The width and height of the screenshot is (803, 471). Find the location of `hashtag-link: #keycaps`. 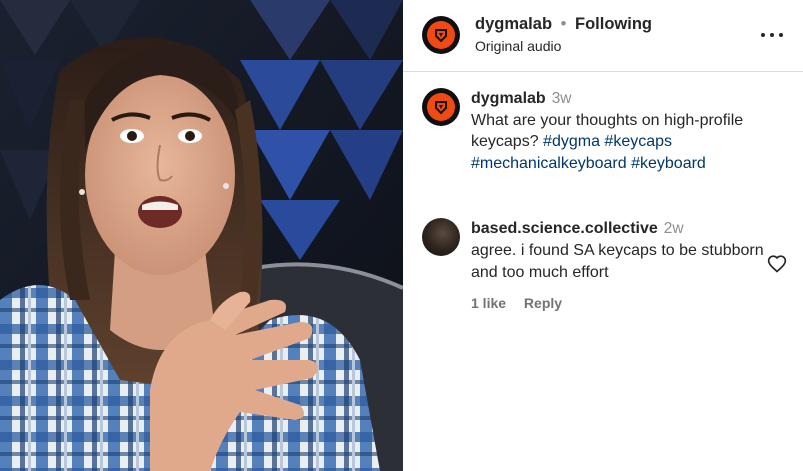

hashtag-link: #keycaps is located at coordinates (638, 141).